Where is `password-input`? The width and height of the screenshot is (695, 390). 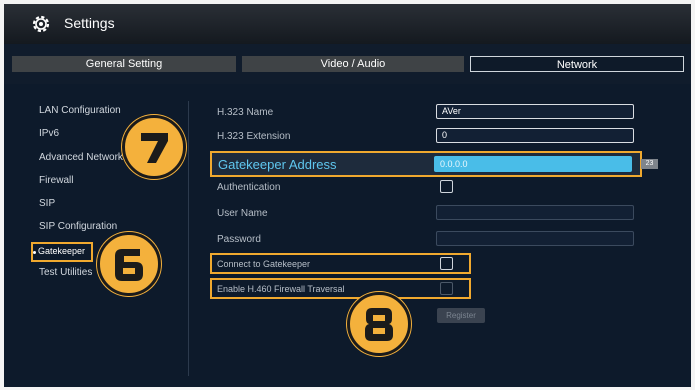
password-input is located at coordinates (535, 238).